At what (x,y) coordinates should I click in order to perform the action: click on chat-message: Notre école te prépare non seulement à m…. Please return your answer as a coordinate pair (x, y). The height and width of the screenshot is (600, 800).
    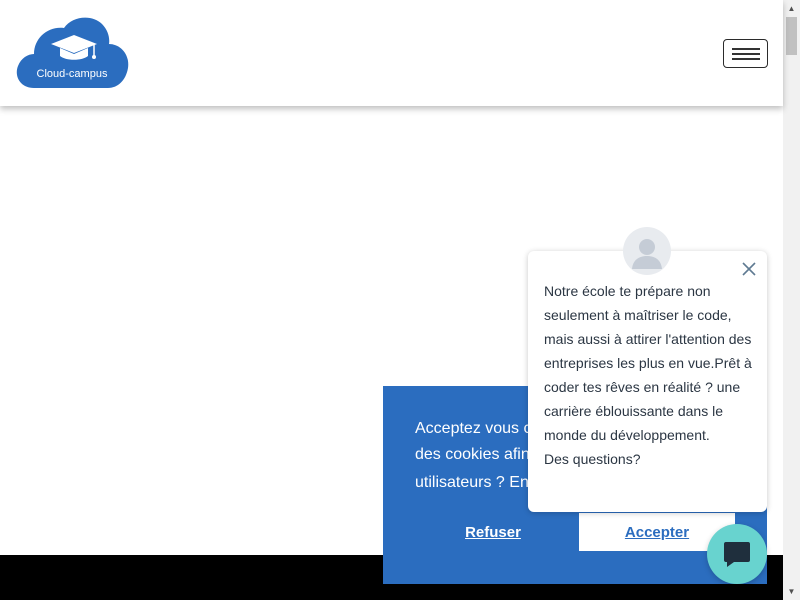
    Looking at the image, I should click on (649, 375).